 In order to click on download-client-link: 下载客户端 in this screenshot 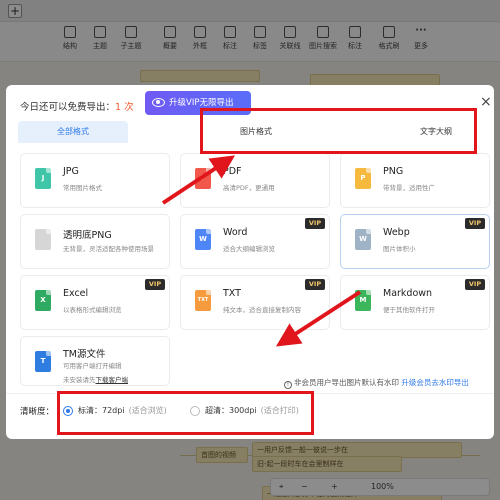, I will do `click(112, 380)`.